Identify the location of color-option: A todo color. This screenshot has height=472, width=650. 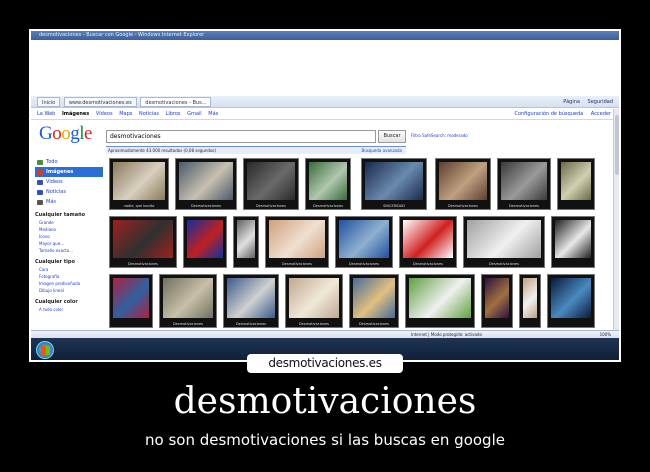
(69, 309).